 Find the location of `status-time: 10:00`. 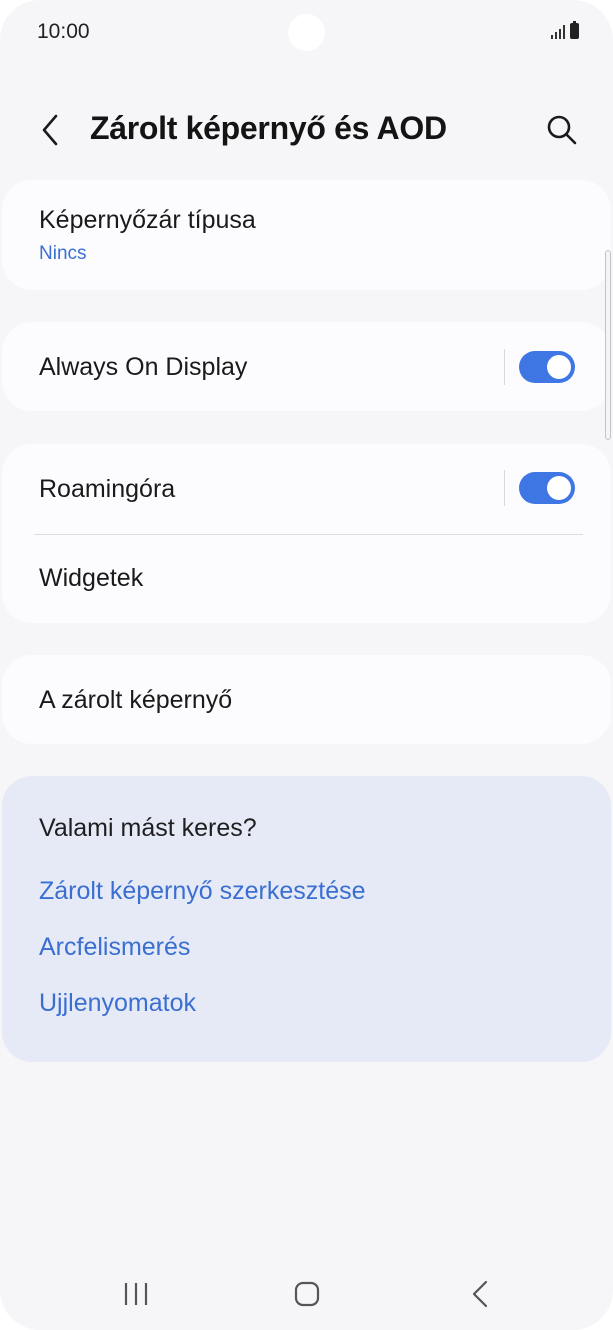

status-time: 10:00 is located at coordinates (63, 31).